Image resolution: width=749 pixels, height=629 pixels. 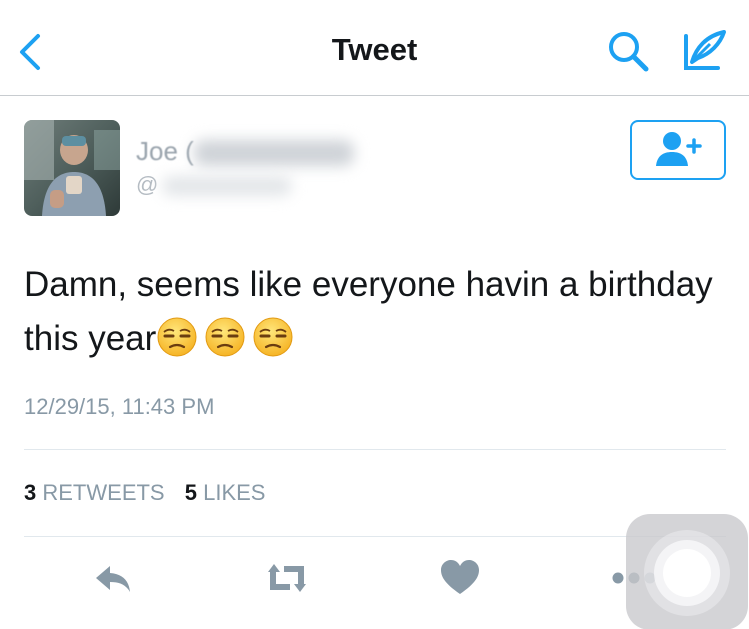 I want to click on compose-button, so click(x=705, y=50).